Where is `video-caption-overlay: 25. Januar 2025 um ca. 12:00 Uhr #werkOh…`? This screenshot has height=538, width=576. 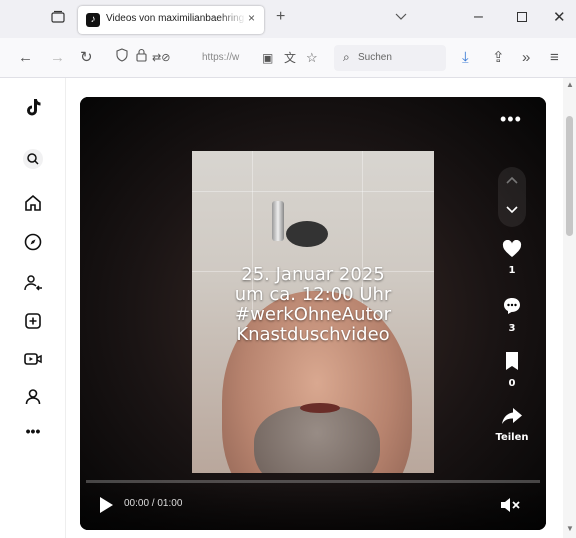
video-caption-overlay: 25. Januar 2025 um ca. 12:00 Uhr #werkOh… is located at coordinates (313, 305).